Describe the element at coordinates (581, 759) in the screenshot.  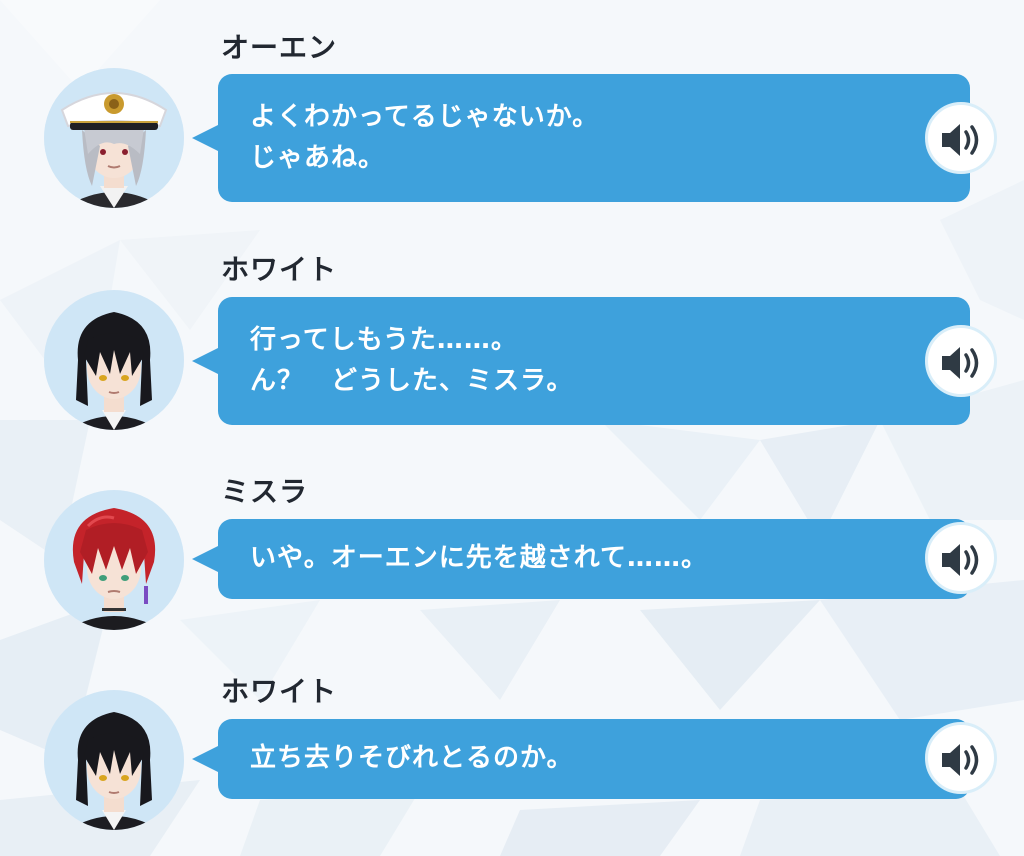
I see `message-bubble: 立ち去りそびれとるのか。` at that location.